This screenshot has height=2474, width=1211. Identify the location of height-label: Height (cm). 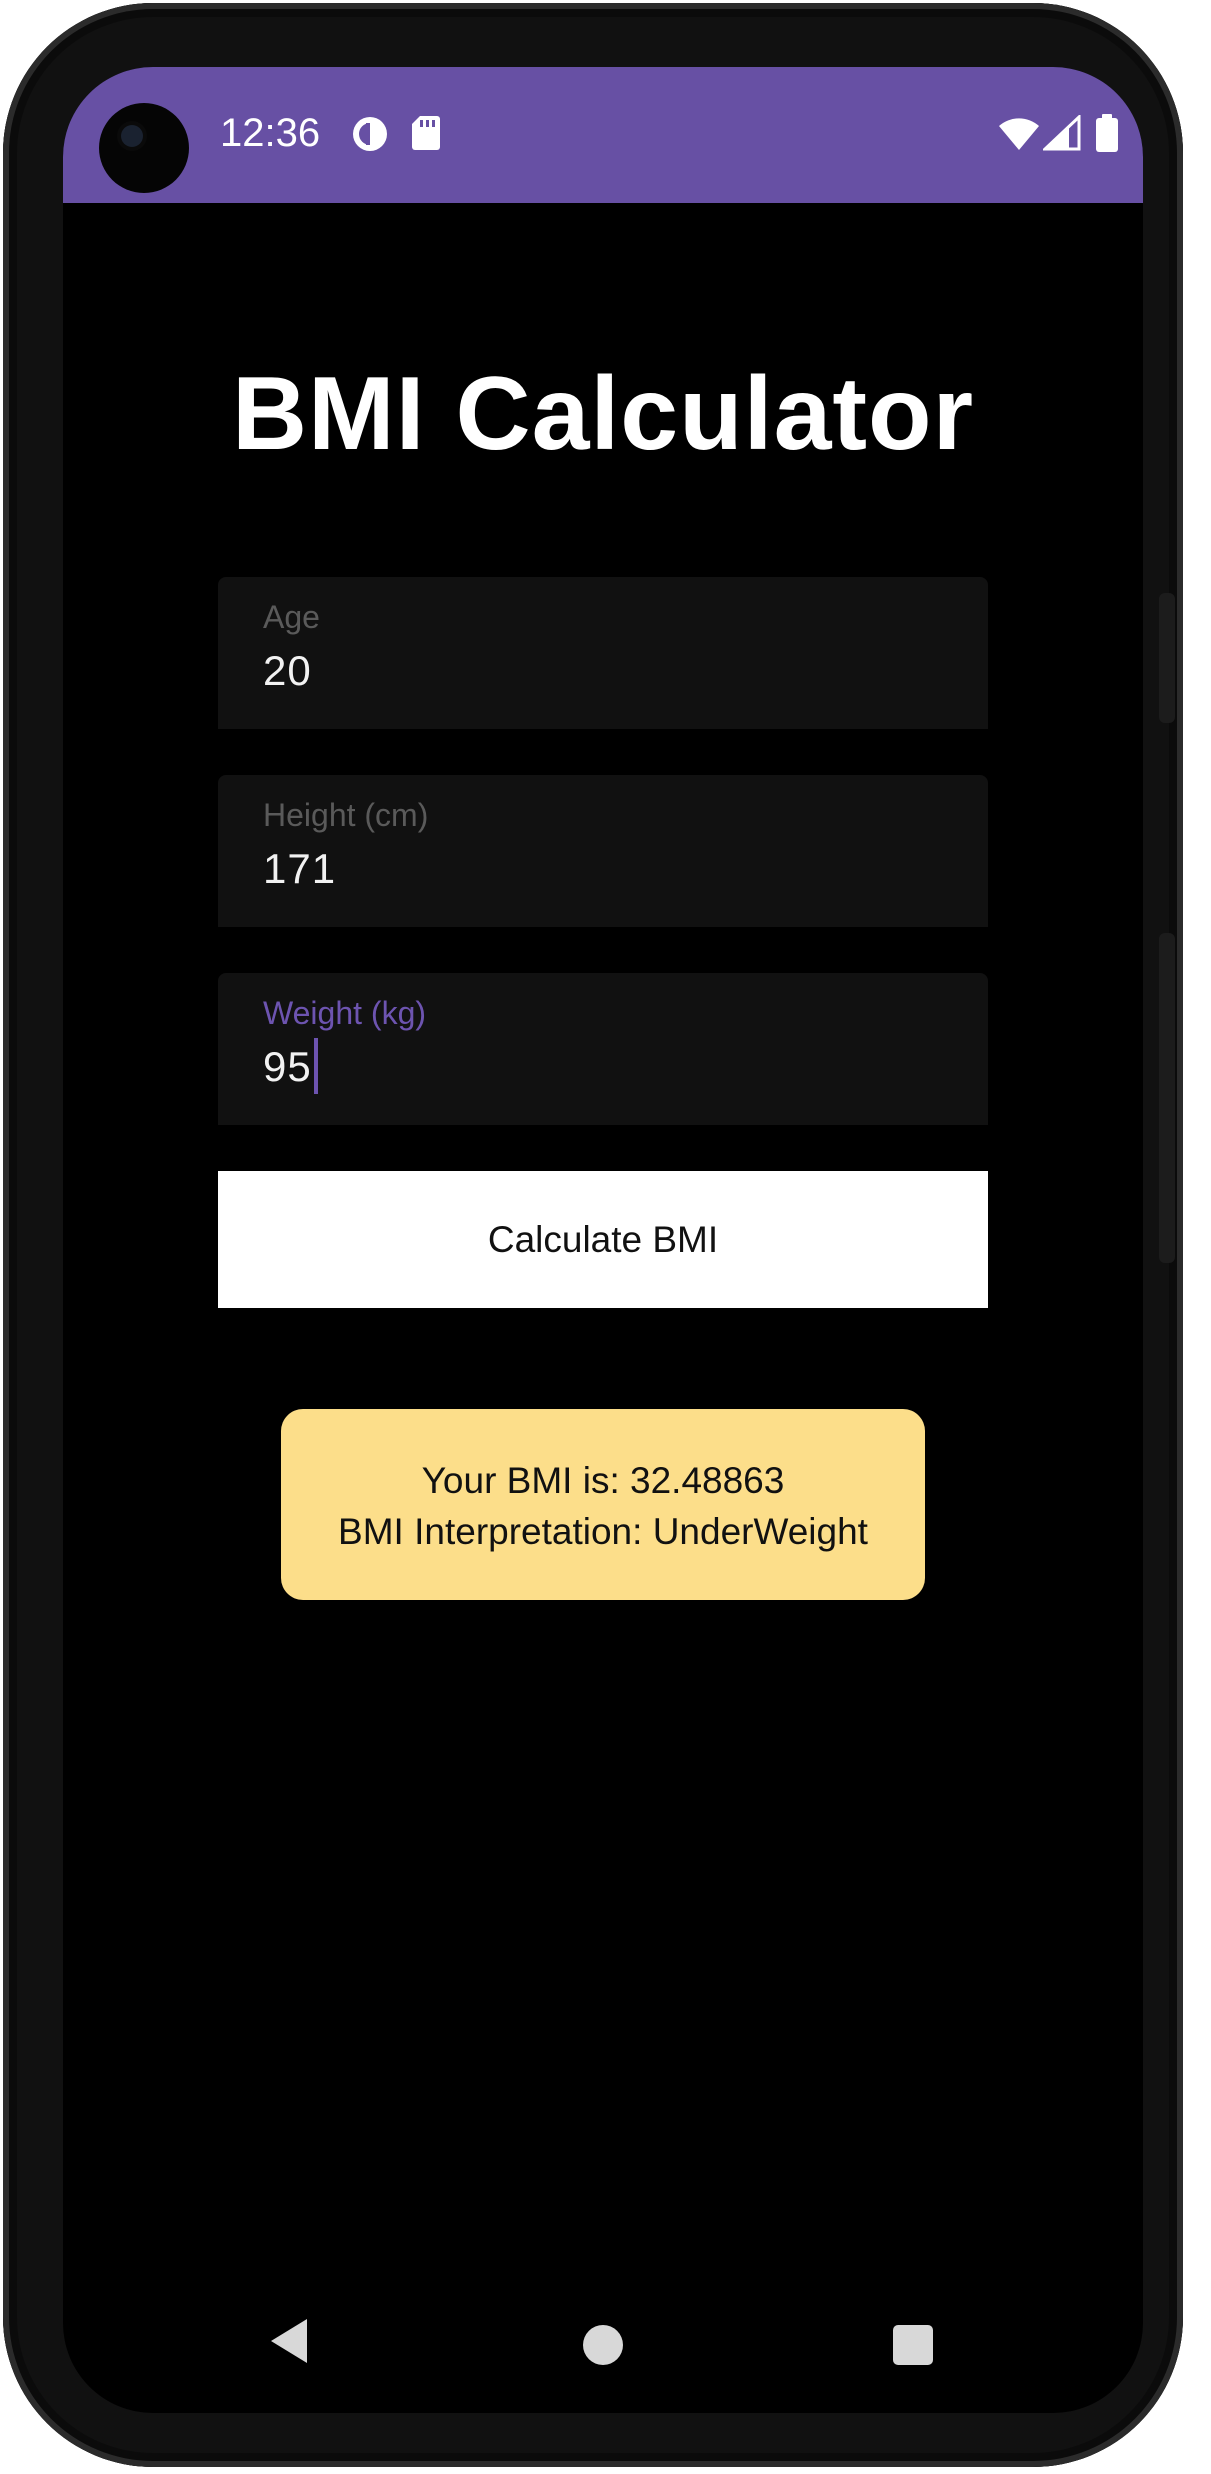
(346, 815).